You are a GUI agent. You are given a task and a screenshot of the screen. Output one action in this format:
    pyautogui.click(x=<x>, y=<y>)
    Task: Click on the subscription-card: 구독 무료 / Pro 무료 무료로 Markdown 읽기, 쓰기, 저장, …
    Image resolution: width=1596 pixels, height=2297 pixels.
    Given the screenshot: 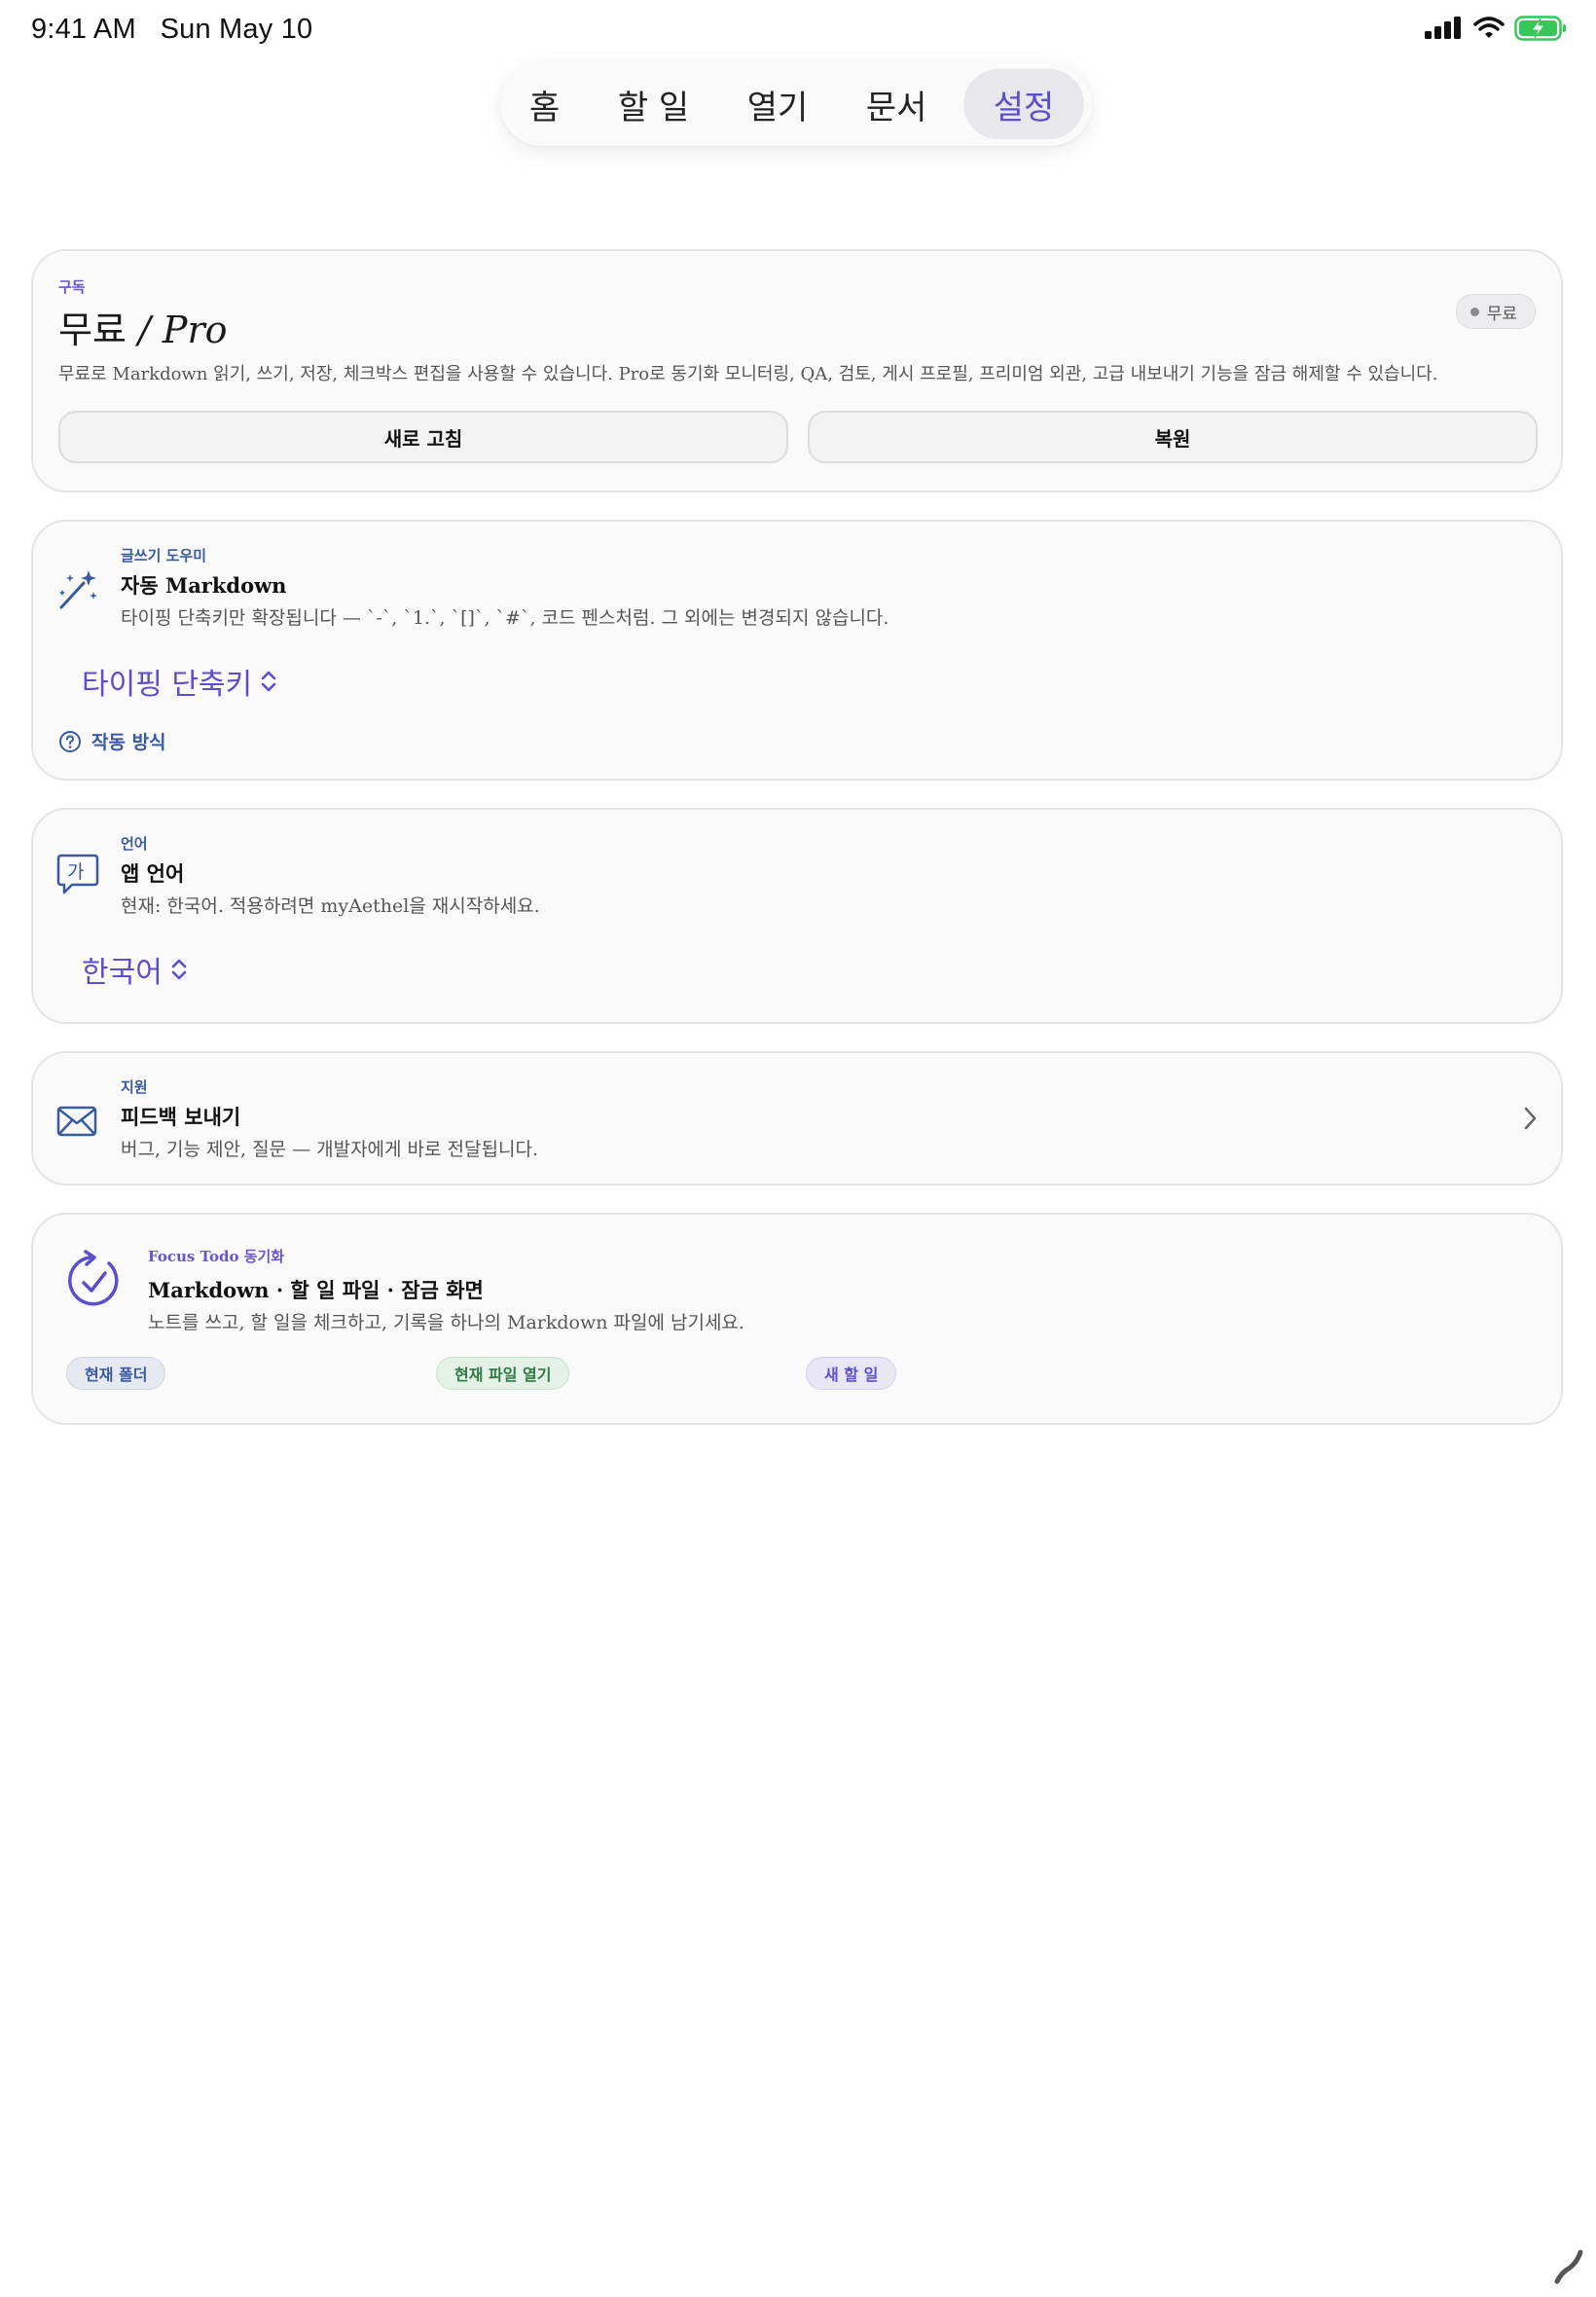 What is the action you would take?
    pyautogui.click(x=797, y=371)
    